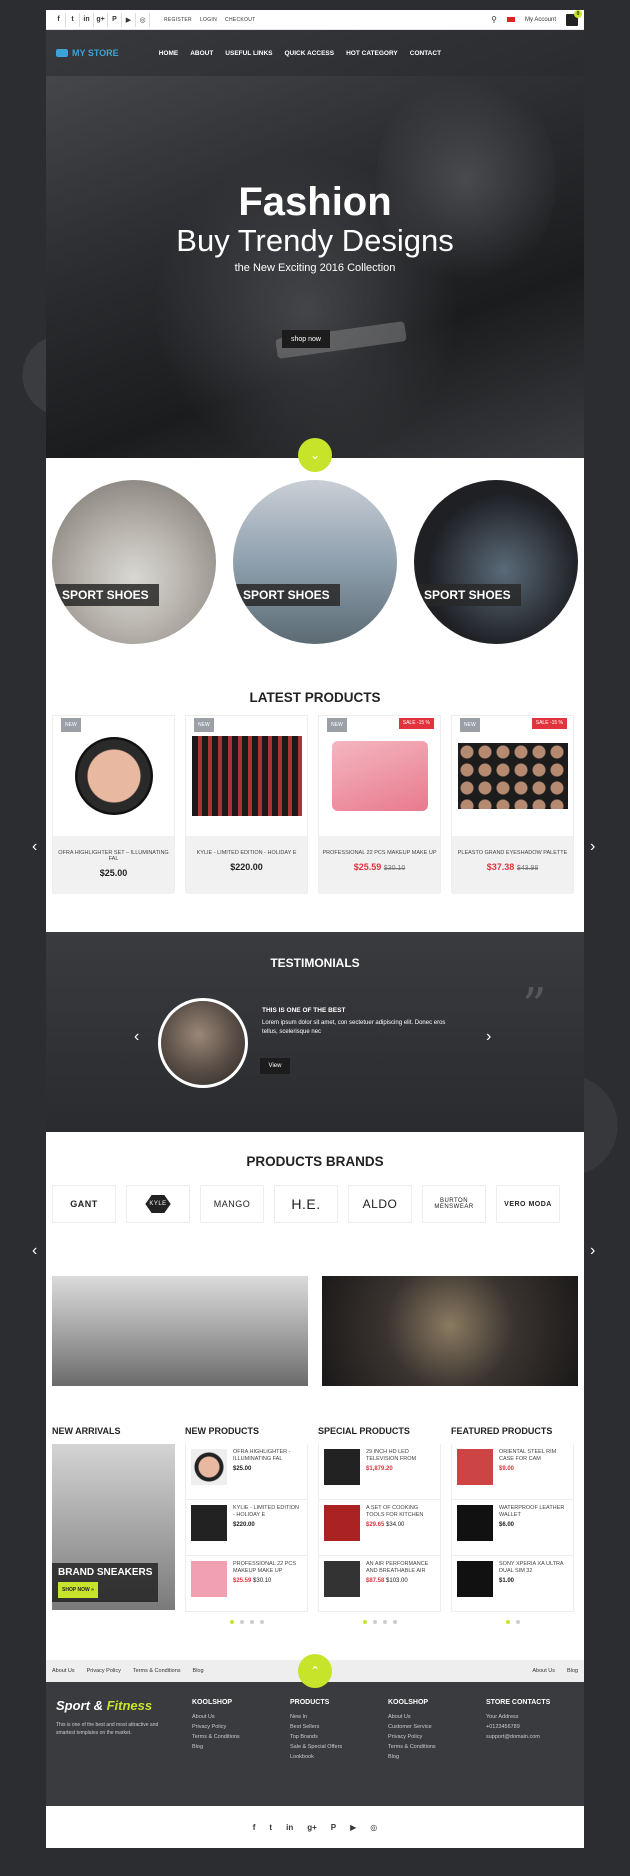  Describe the element at coordinates (315, 1351) in the screenshot. I see `promo-banners` at that location.